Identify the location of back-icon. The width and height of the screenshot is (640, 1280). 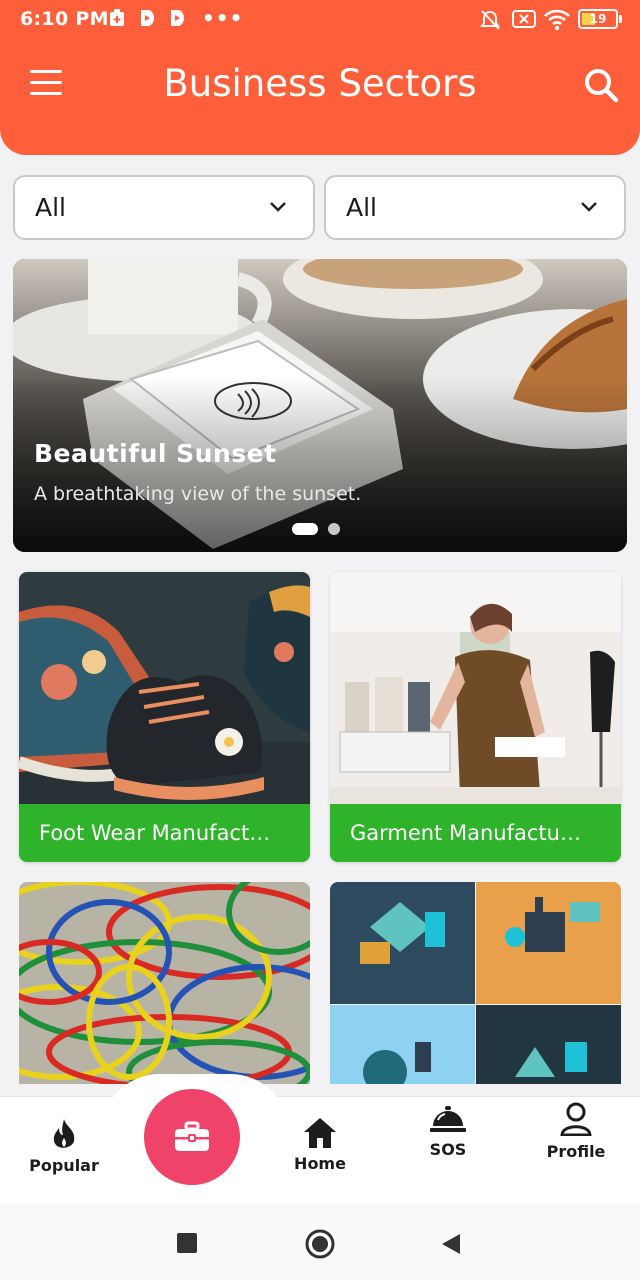
(451, 1244).